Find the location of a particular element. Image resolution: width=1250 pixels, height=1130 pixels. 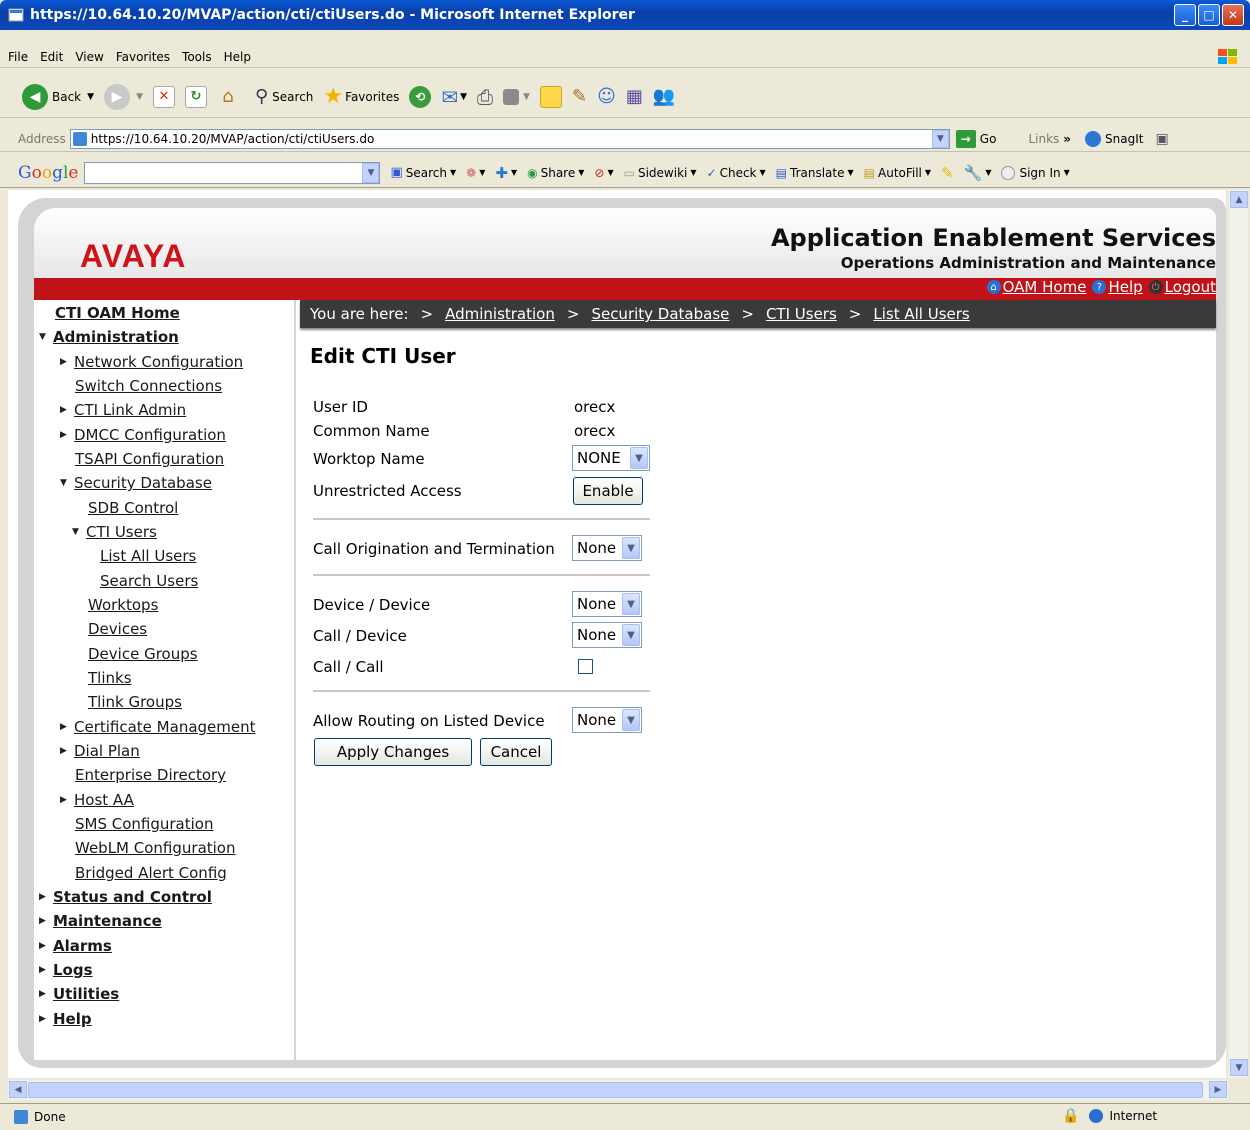

menu-favorites: Favorites is located at coordinates (143, 57).